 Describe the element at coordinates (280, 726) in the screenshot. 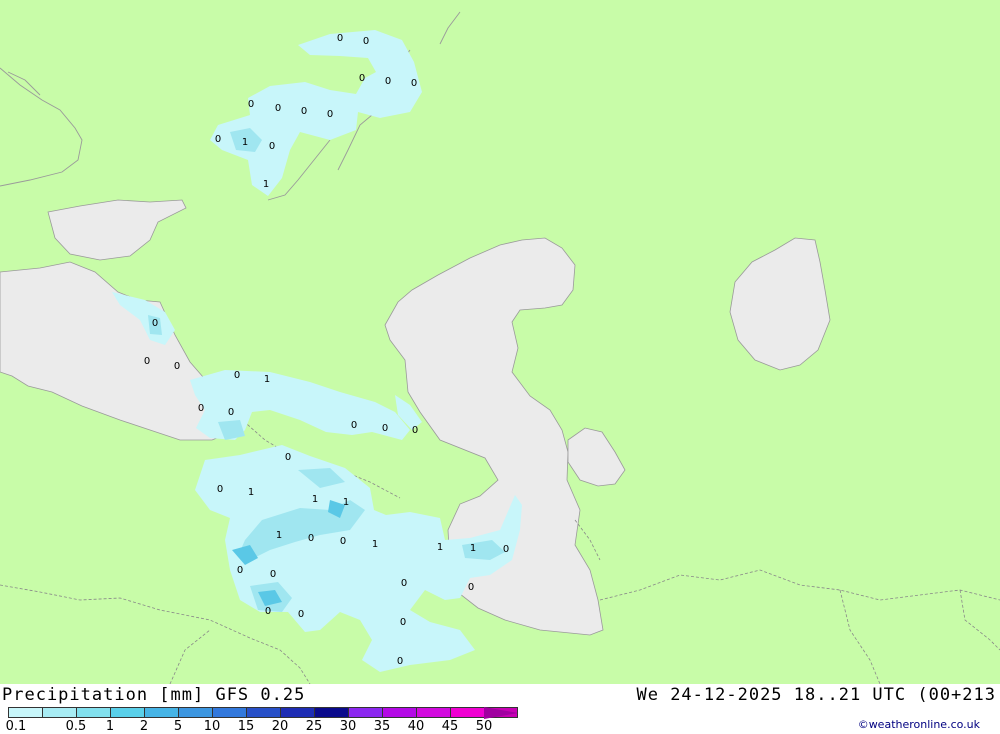

I see `legend-label: 20` at that location.